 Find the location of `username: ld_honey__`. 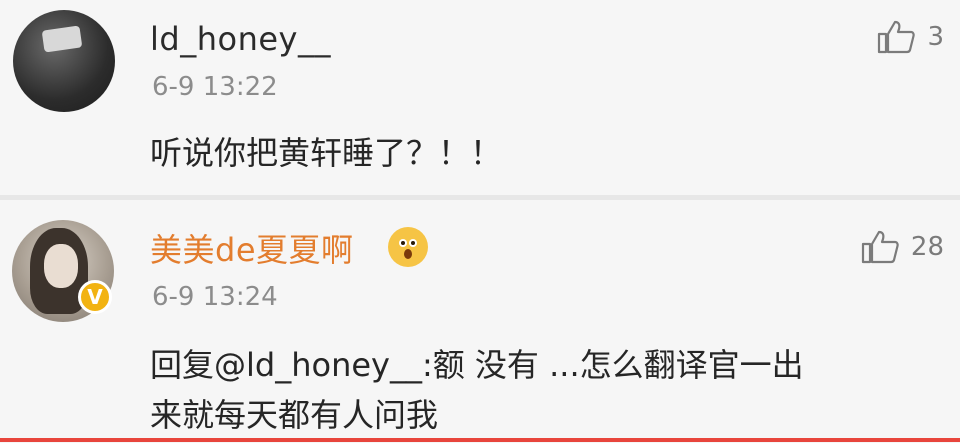

username: ld_honey__ is located at coordinates (240, 39).